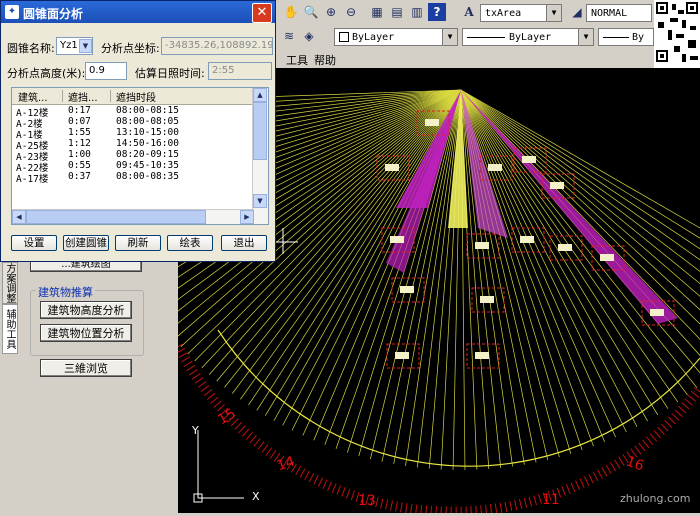 This screenshot has width=700, height=516. What do you see at coordinates (138, 243) in the screenshot?
I see `refresh-button: 刷新` at bounding box center [138, 243].